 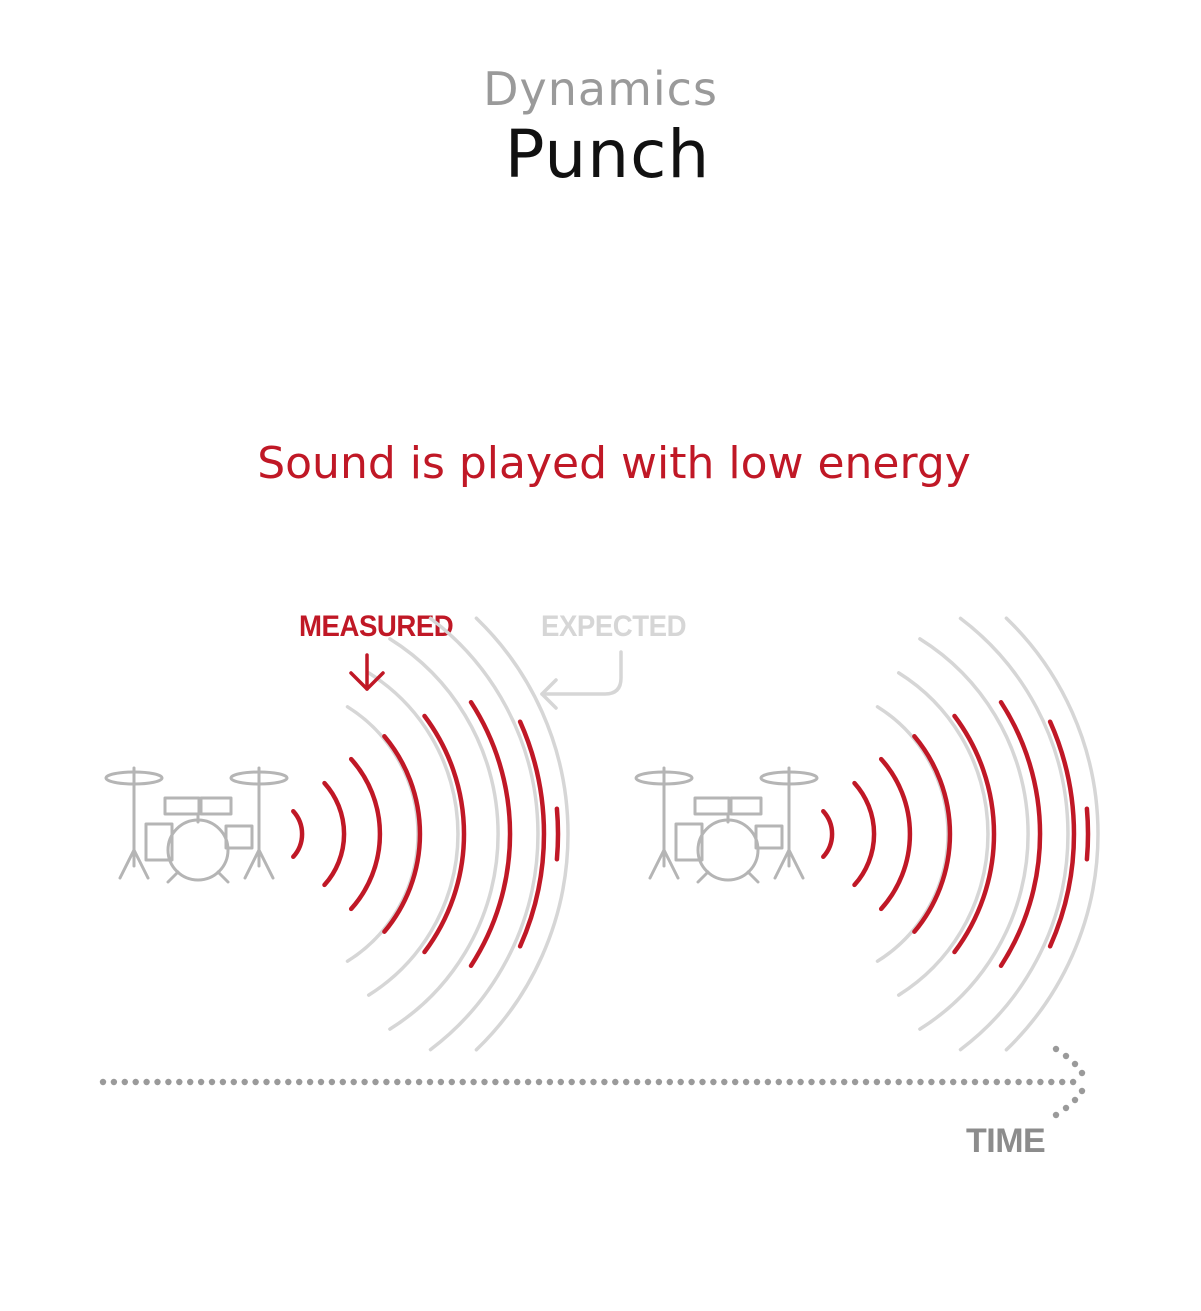 What do you see at coordinates (367, 672) in the screenshot?
I see `measured-arrow-icon` at bounding box center [367, 672].